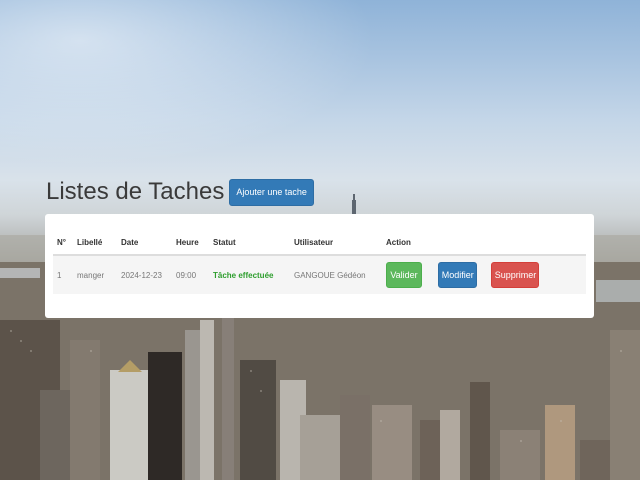 This screenshot has width=640, height=480. Describe the element at coordinates (63, 247) in the screenshot. I see `header-num: N°` at that location.